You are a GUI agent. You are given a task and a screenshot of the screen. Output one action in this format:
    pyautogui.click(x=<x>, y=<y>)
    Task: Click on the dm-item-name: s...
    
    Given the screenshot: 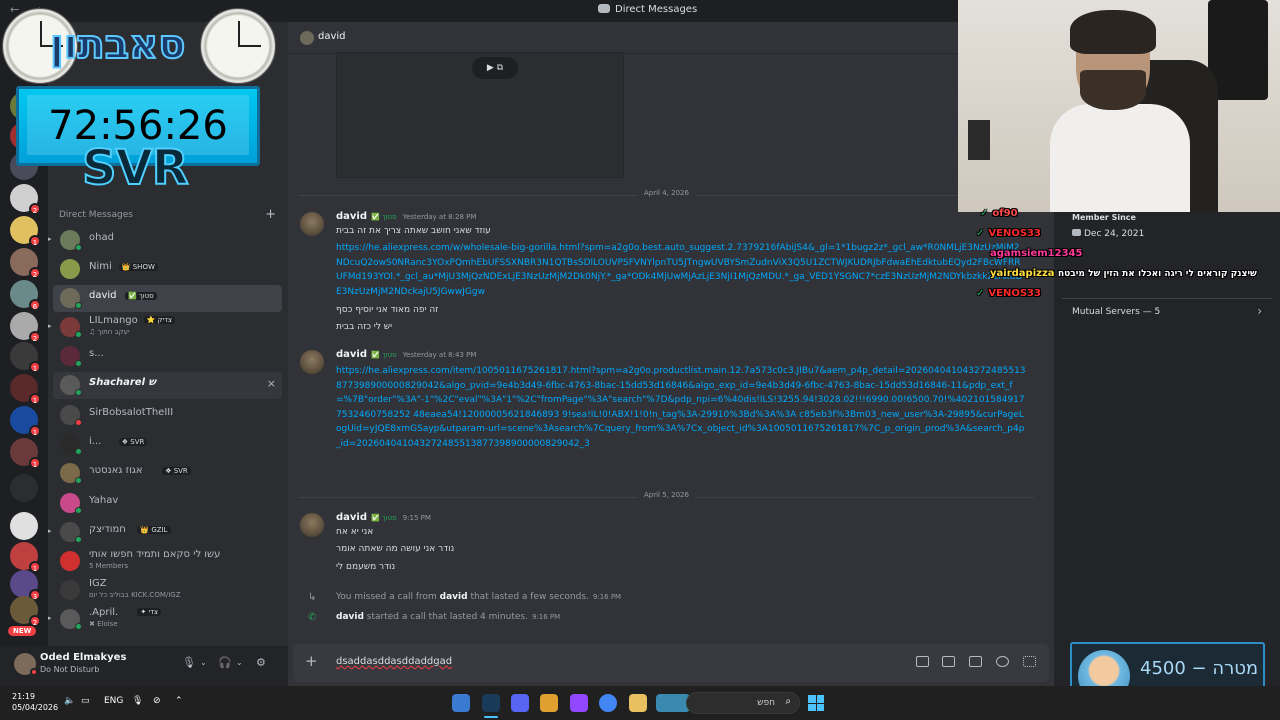 What is the action you would take?
    pyautogui.click(x=96, y=353)
    